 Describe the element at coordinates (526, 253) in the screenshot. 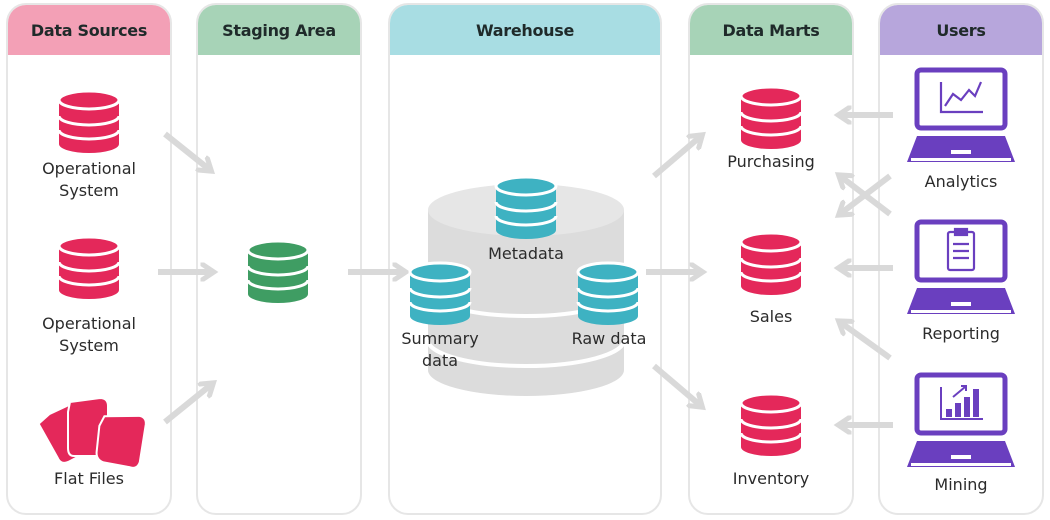

I see `label-metadata: Metadata` at that location.